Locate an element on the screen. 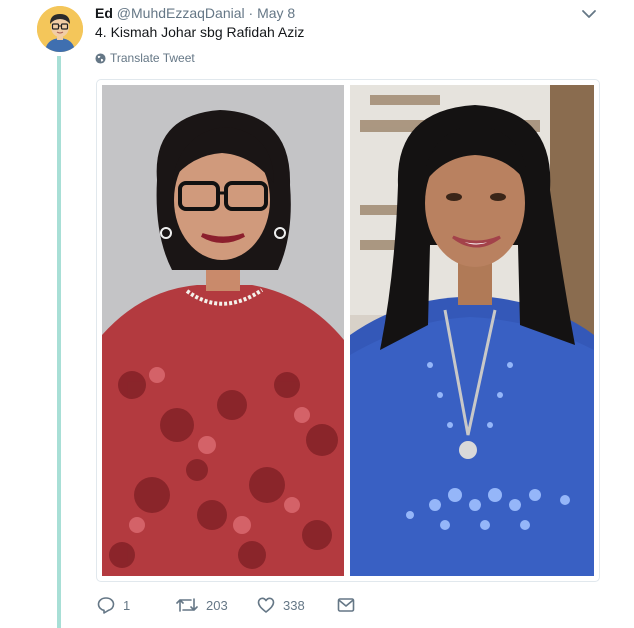  like-button: 338 is located at coordinates (297, 605).